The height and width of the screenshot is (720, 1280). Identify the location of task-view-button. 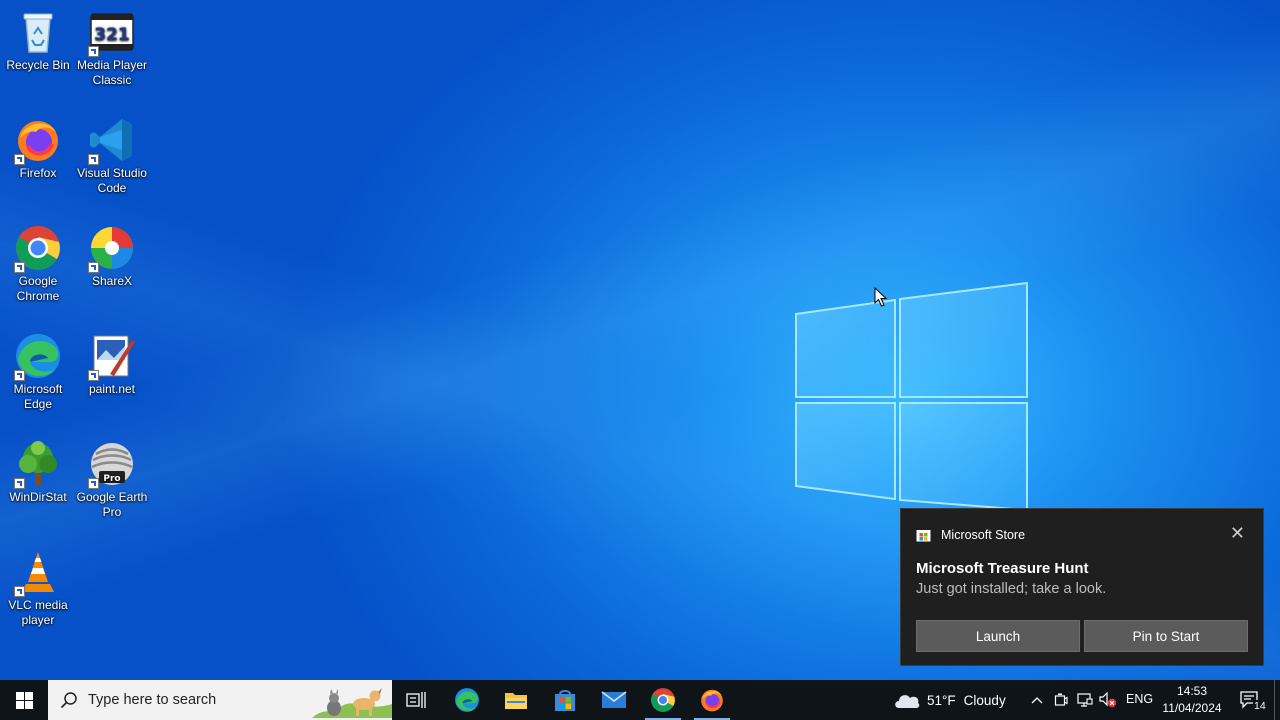
(416, 700).